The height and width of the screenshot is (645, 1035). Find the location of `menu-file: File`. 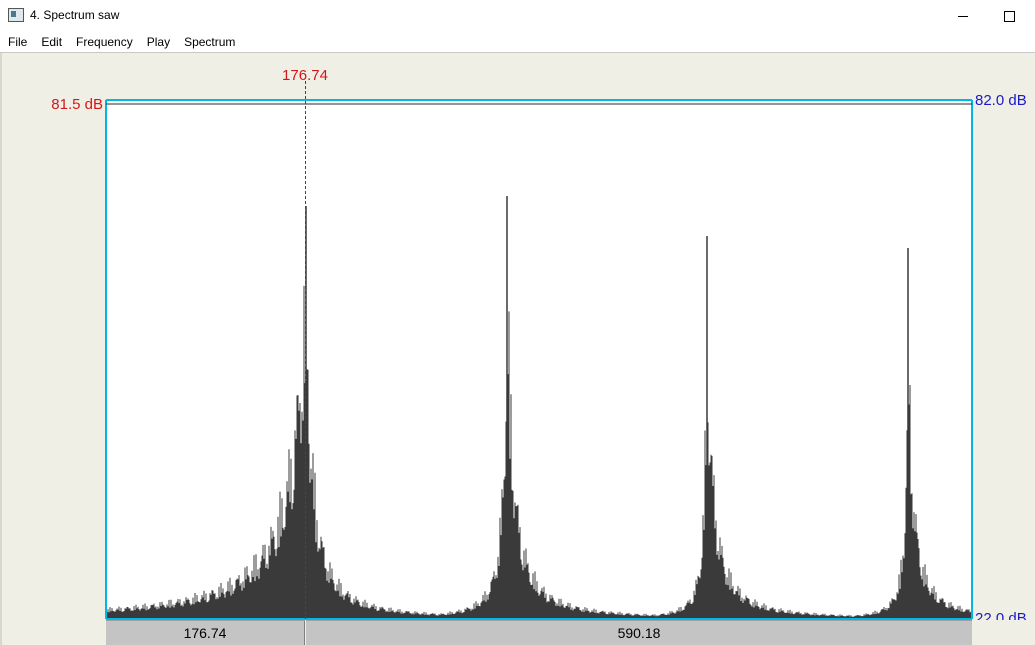

menu-file: File is located at coordinates (17, 42).